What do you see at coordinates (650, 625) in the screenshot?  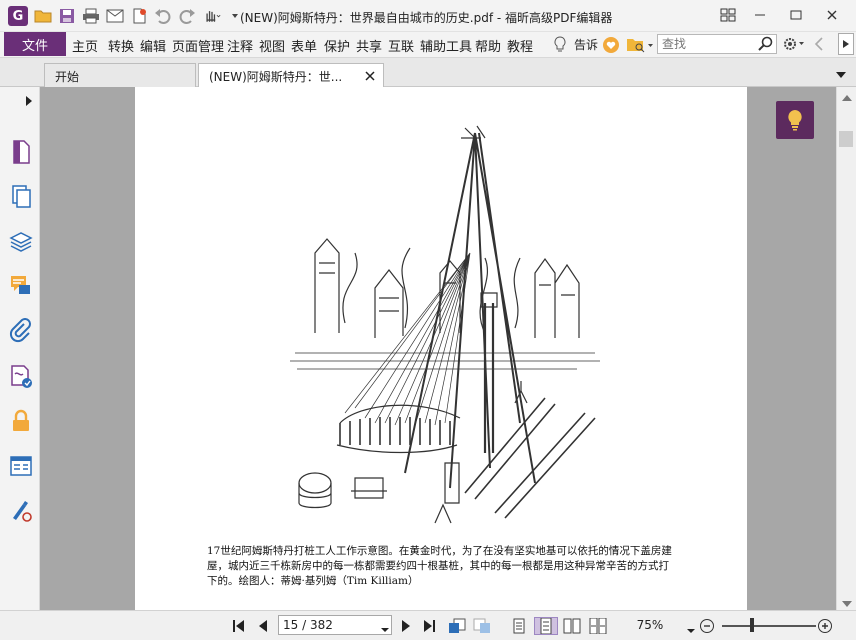 I see `zoom-level: 75%` at bounding box center [650, 625].